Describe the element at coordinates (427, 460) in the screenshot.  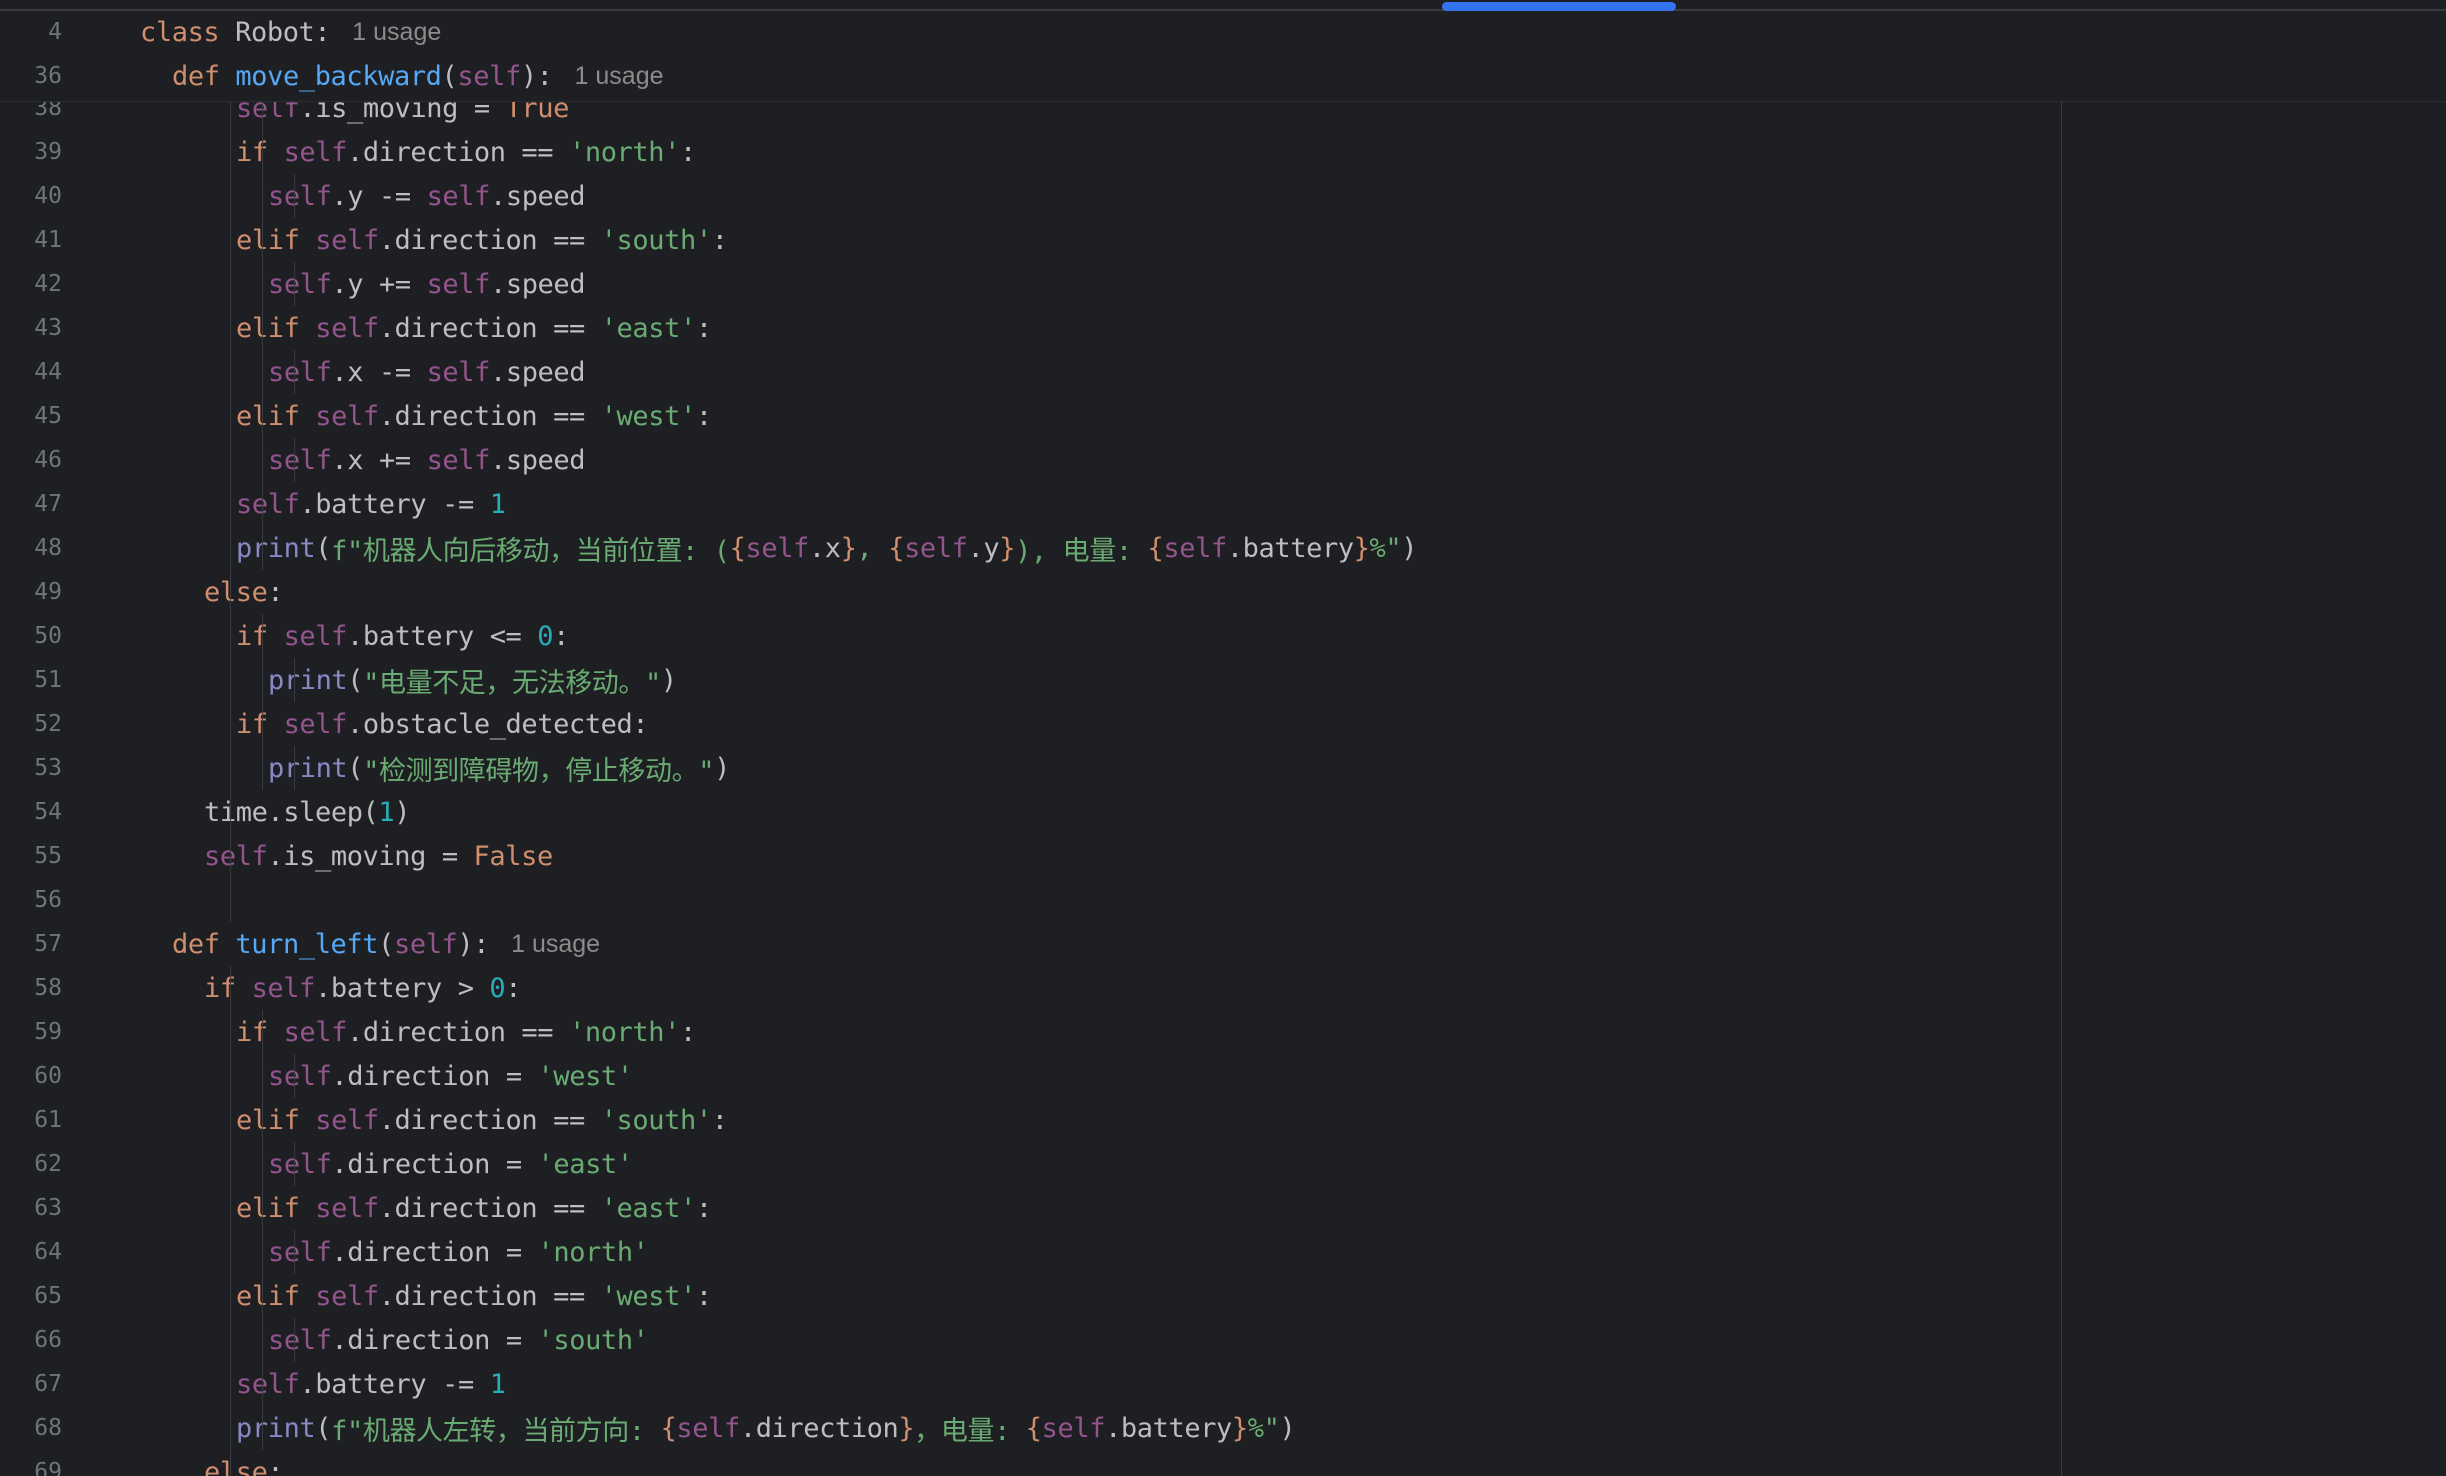
I see `code-text: self .x += self .speed` at that location.